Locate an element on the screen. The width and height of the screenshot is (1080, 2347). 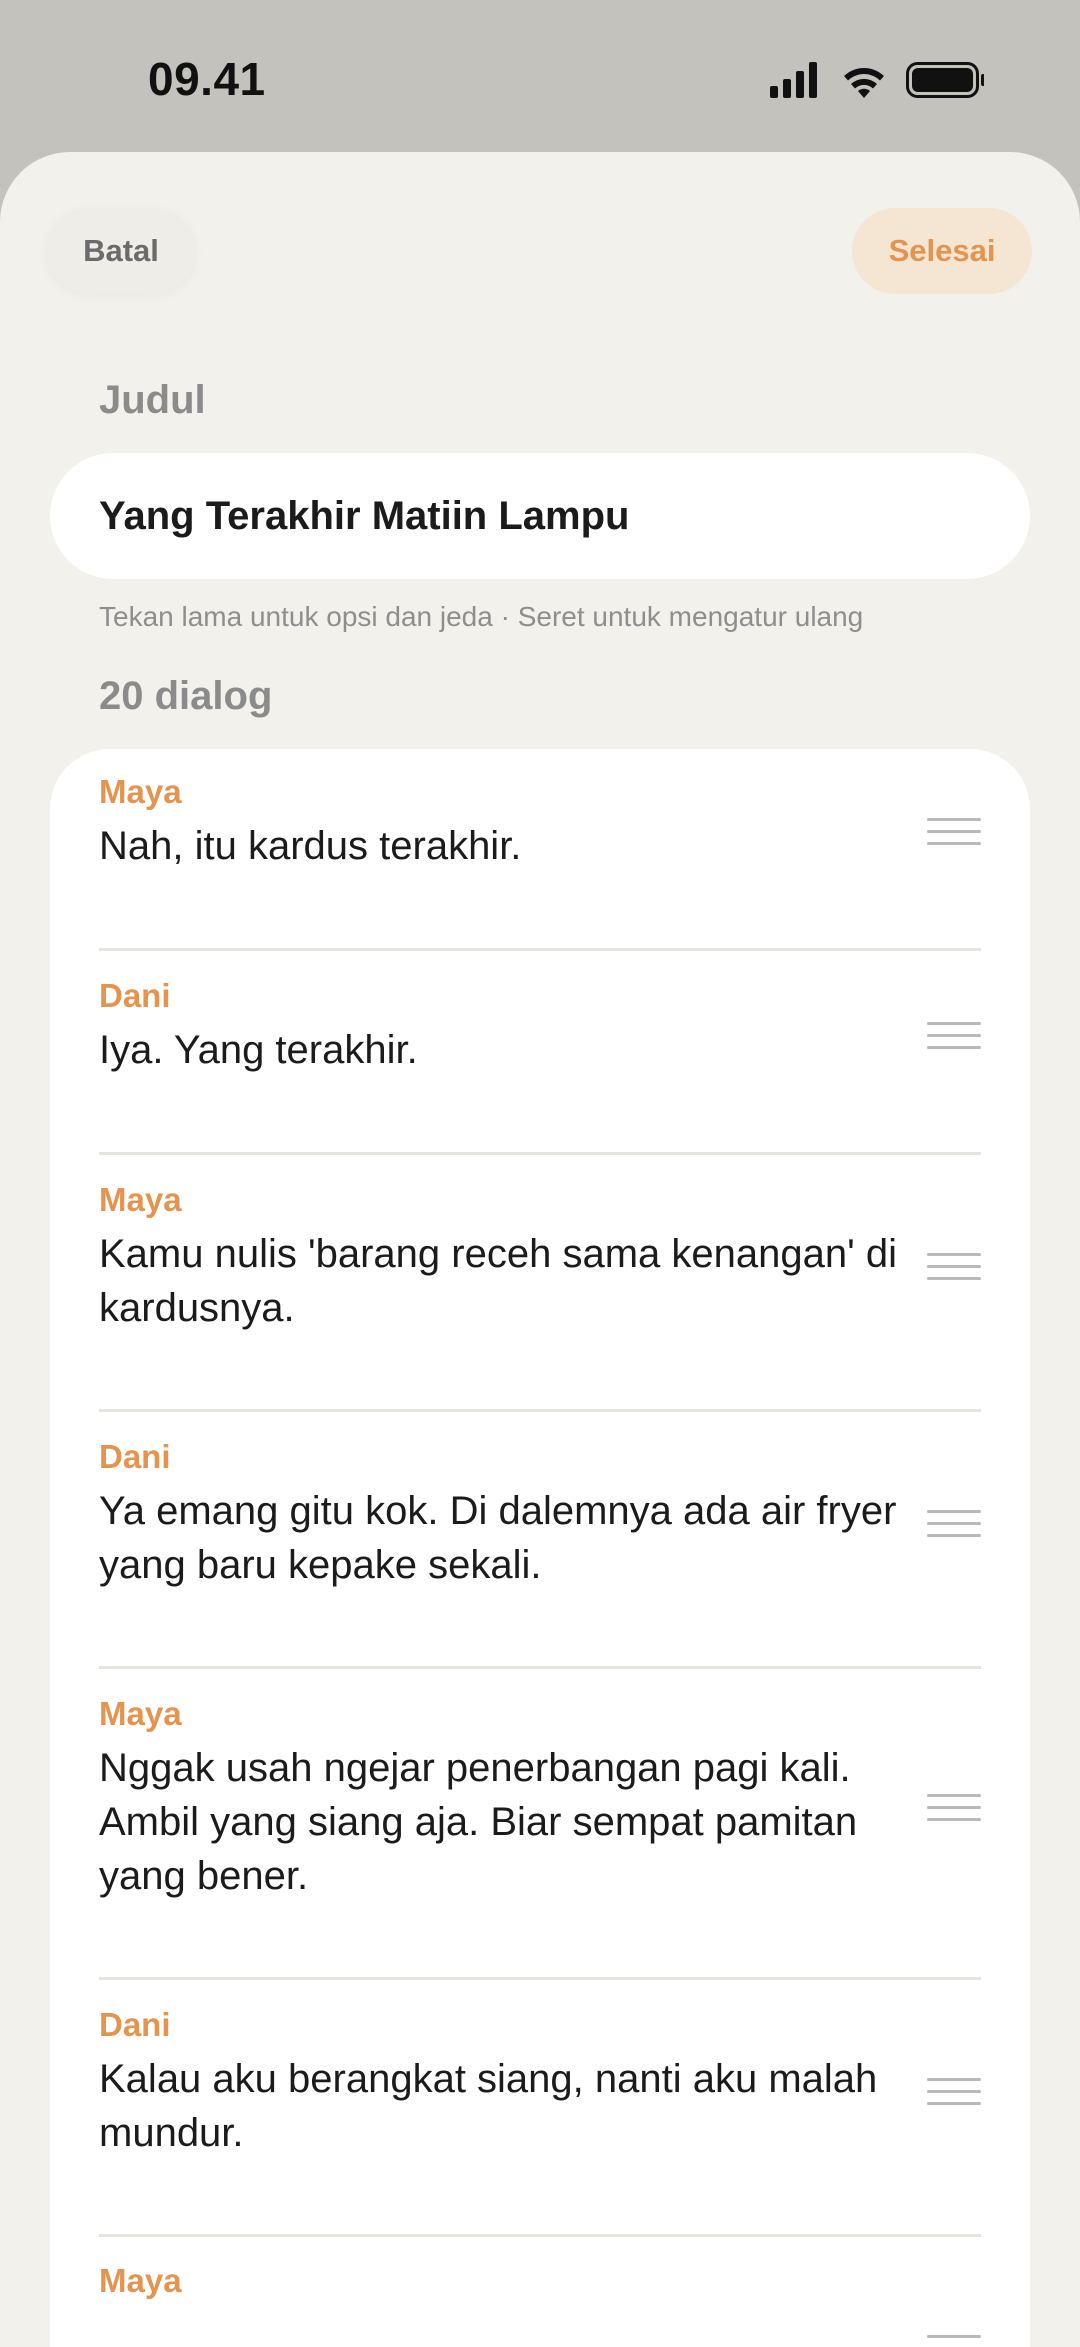
cancel-button: Batal is located at coordinates (121, 251).